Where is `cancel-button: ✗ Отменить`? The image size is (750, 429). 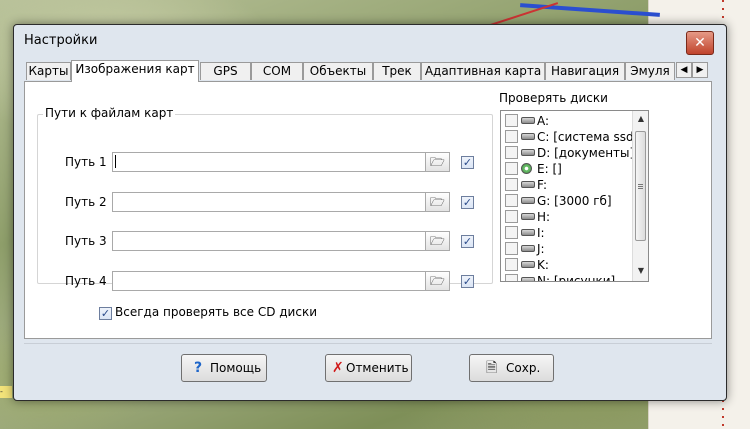
cancel-button: ✗ Отменить is located at coordinates (368, 368).